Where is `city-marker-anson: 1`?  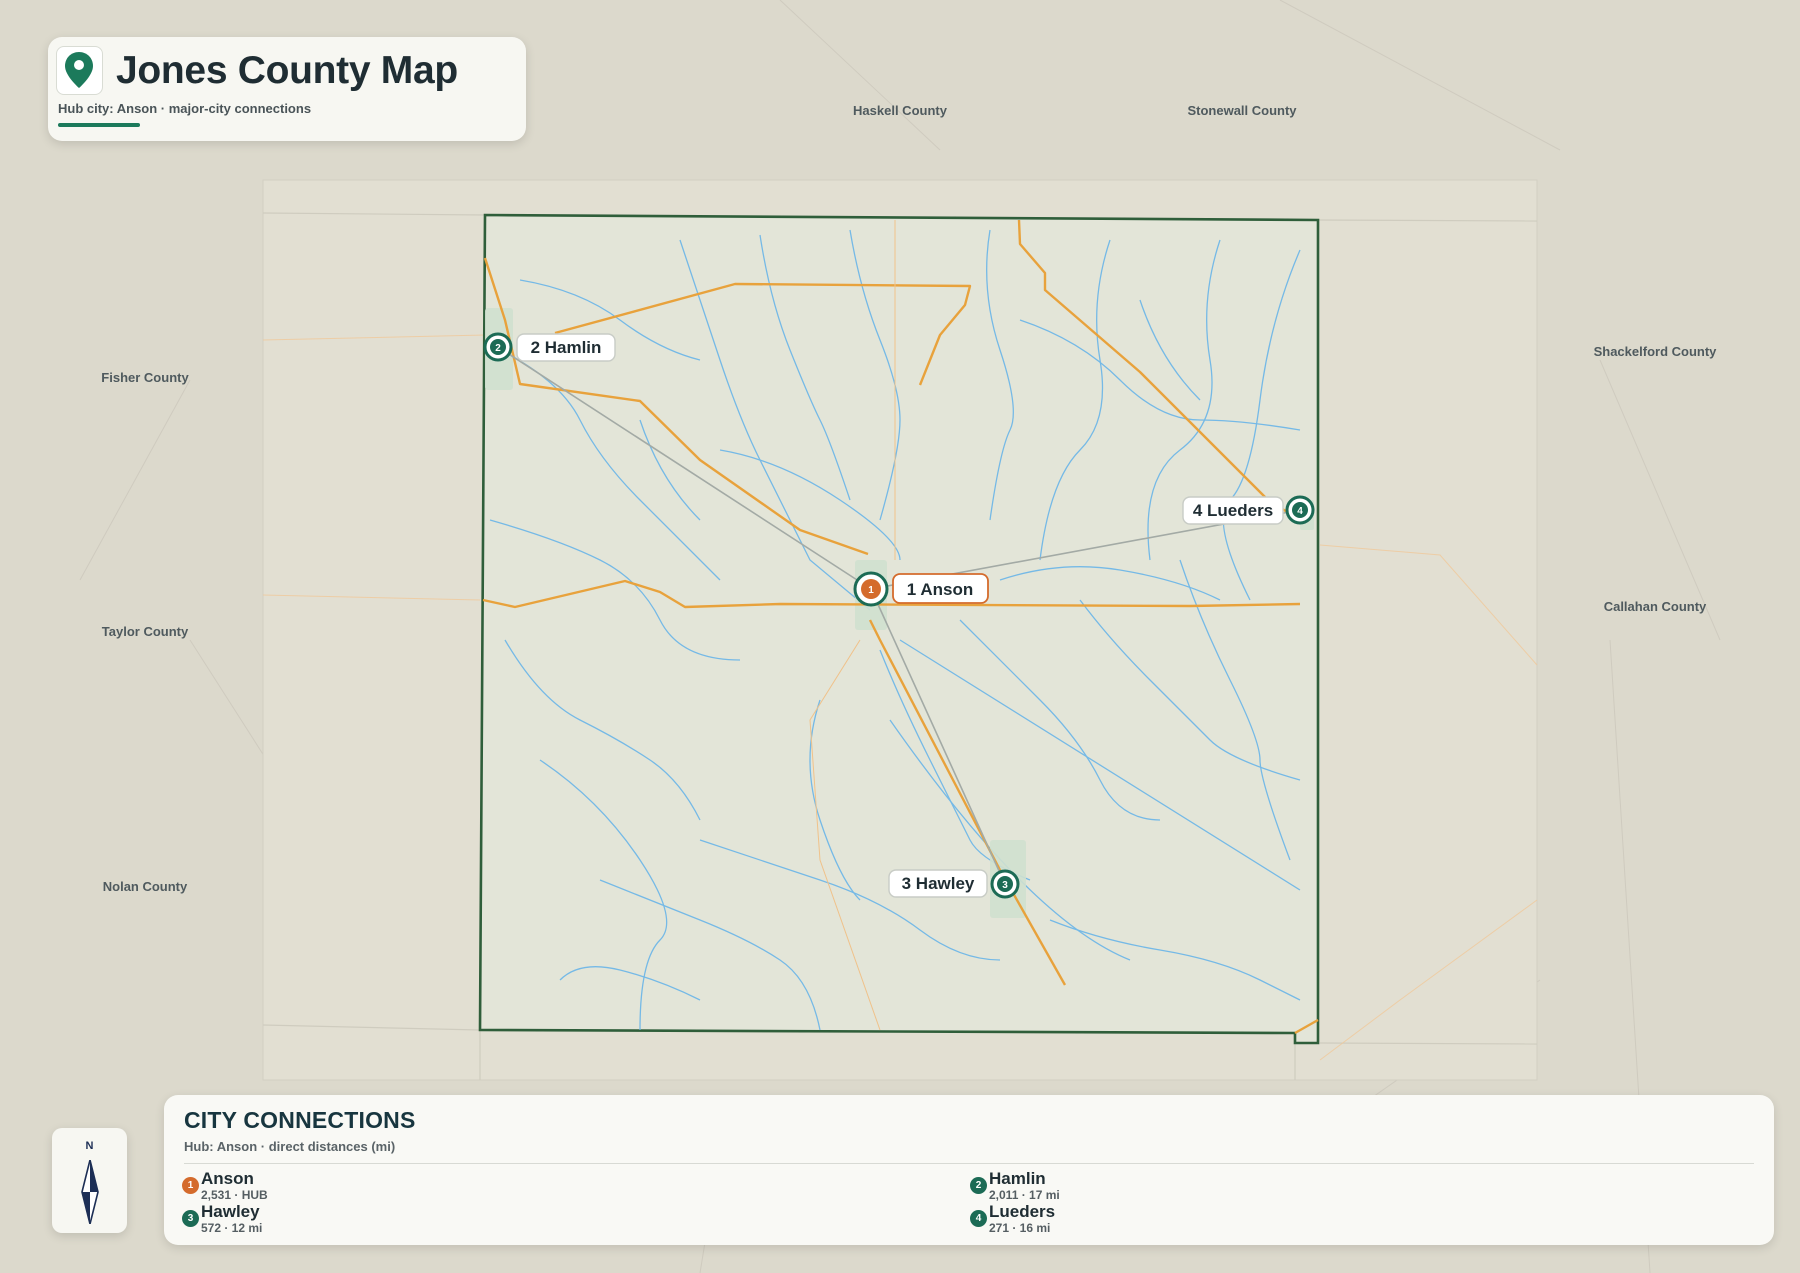
city-marker-anson: 1 is located at coordinates (871, 589).